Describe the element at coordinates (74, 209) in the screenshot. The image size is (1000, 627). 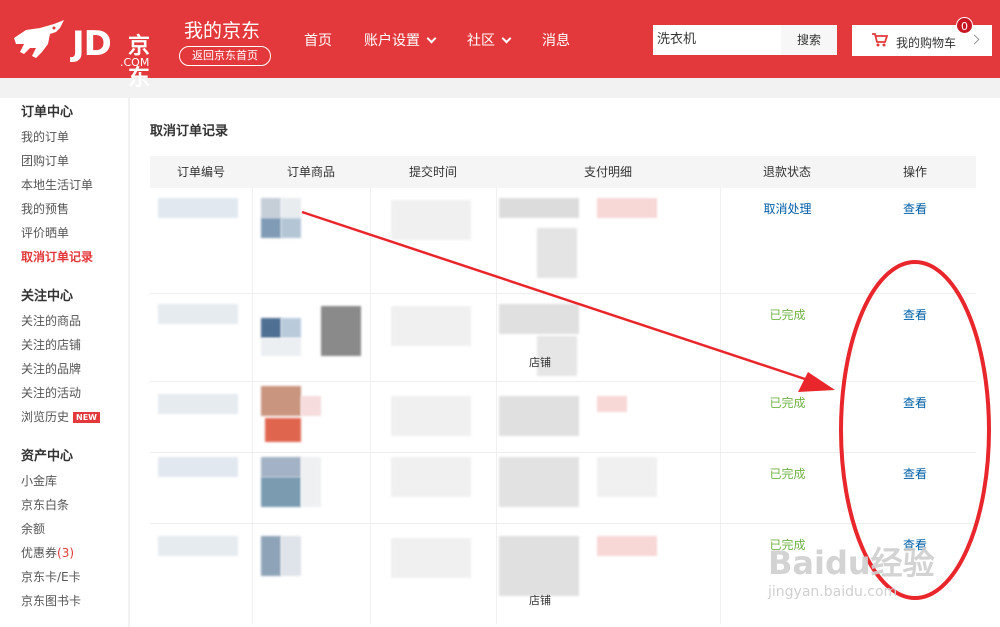
I see `sidebar-item-presale: 我的预售` at that location.